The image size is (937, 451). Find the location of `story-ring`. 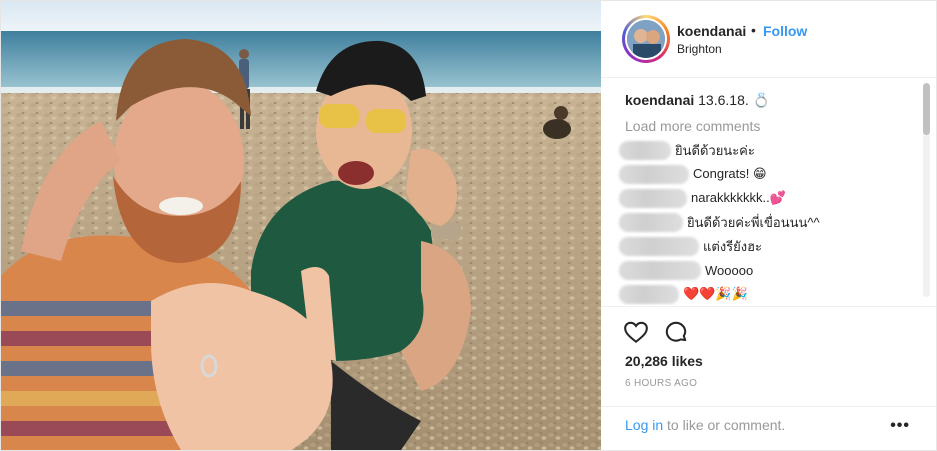

story-ring is located at coordinates (646, 39).